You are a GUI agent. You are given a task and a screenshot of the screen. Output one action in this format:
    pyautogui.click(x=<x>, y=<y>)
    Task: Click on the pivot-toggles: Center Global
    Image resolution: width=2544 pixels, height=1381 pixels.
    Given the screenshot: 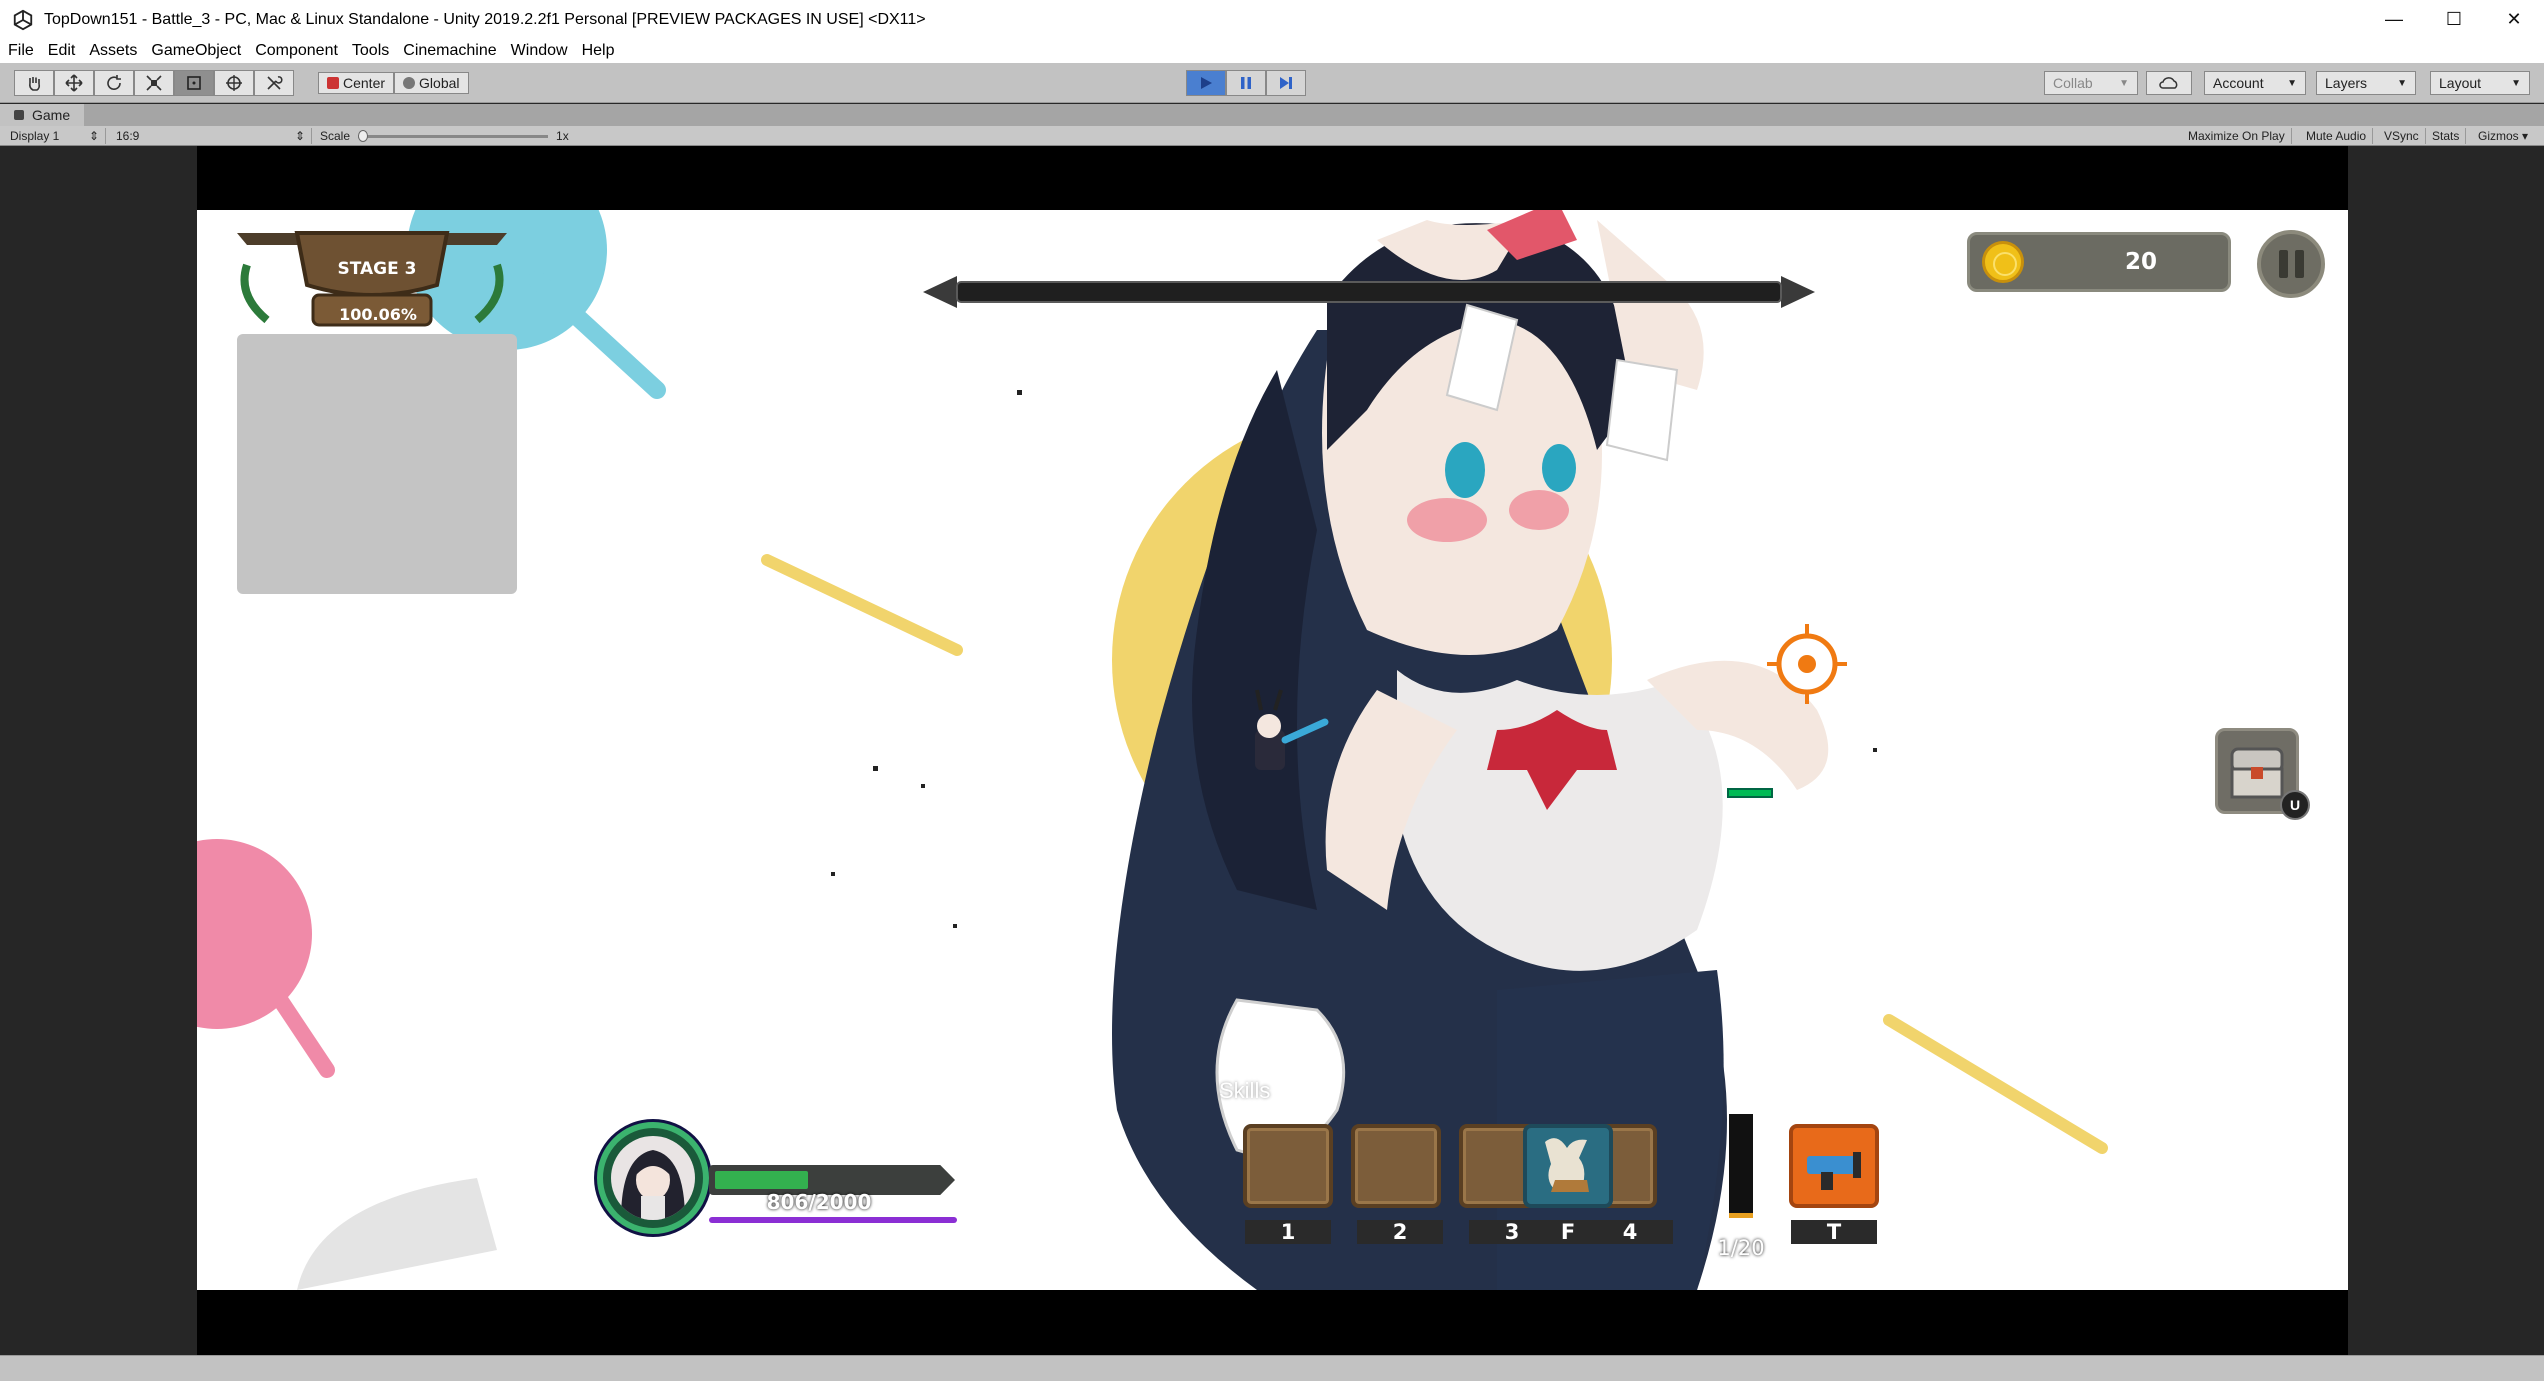 What is the action you would take?
    pyautogui.click(x=393, y=83)
    